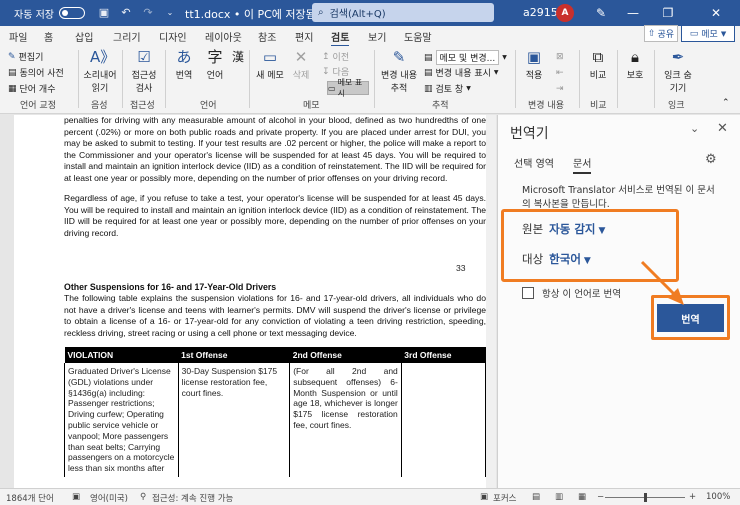 The image size is (740, 505). What do you see at coordinates (142, 106) in the screenshot?
I see `group-label-accessibility: 접근성` at bounding box center [142, 106].